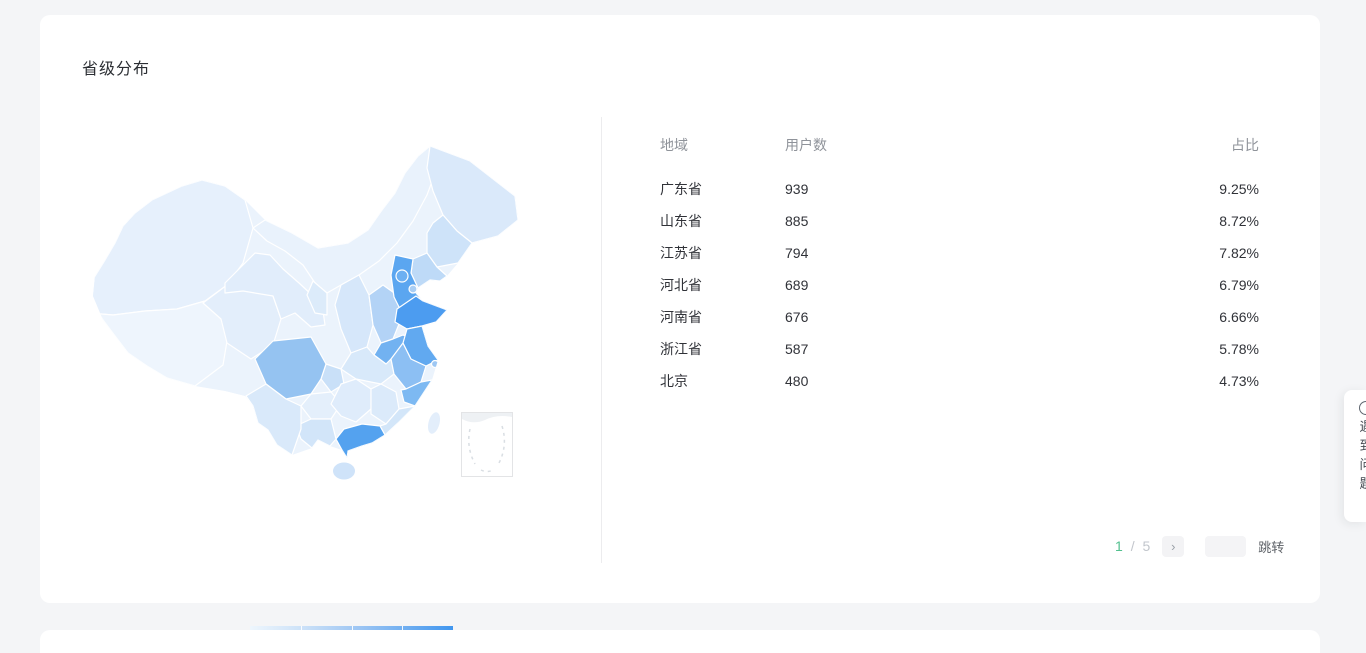 This screenshot has width=1366, height=653. I want to click on page-indicator: 1 / 5, so click(1132, 546).